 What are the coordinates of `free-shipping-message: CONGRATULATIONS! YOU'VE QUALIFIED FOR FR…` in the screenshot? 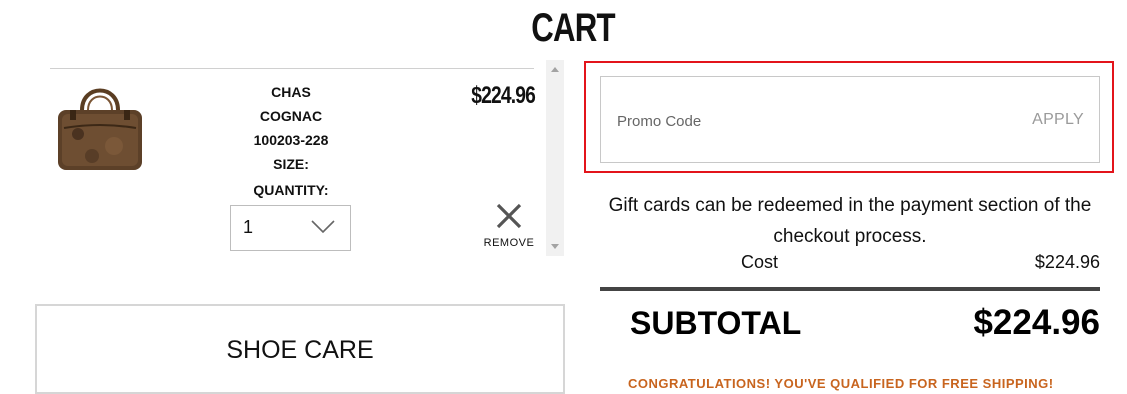 It's located at (841, 383).